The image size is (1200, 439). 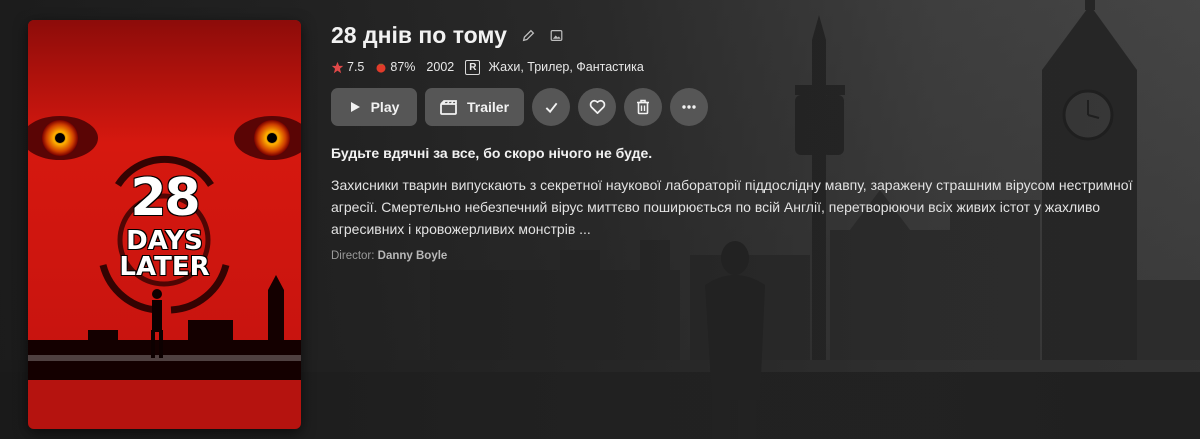 What do you see at coordinates (164, 267) in the screenshot?
I see `poster-title-later: LATER` at bounding box center [164, 267].